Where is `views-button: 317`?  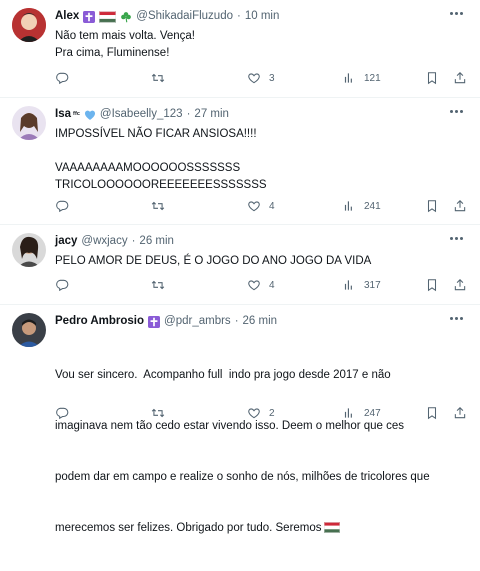
views-button: 317 is located at coordinates (361, 285).